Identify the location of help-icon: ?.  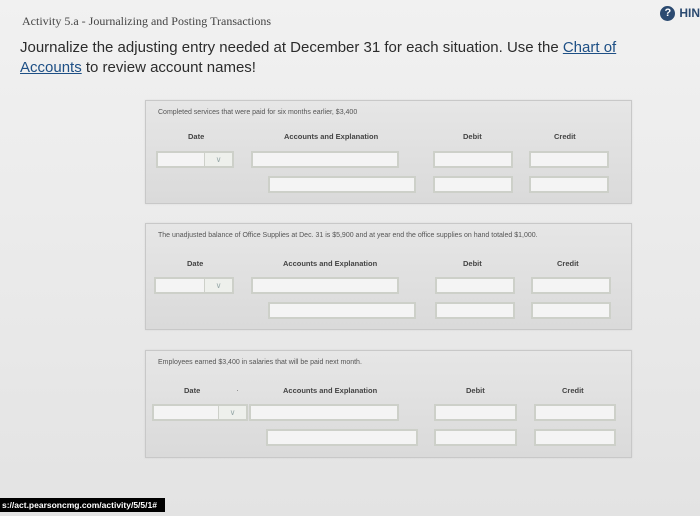
(668, 13).